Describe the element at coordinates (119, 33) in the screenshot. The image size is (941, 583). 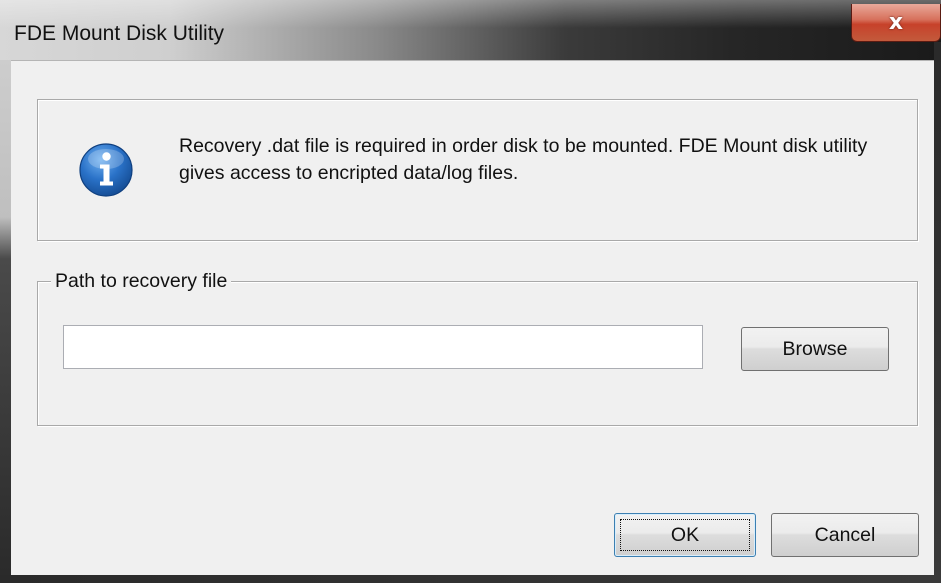
I see `window-title: FDE Mount Disk Utility` at that location.